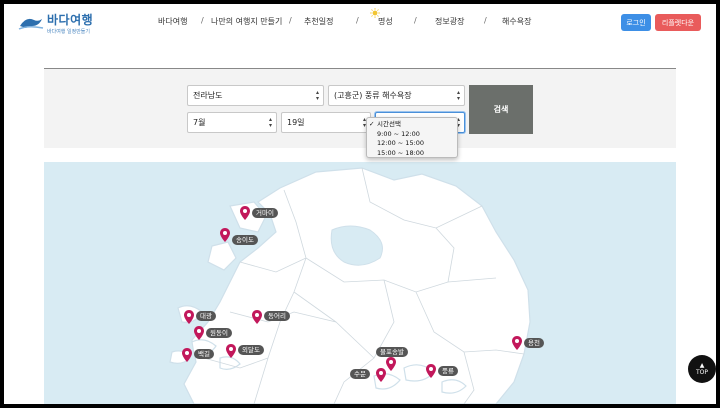 The image size is (720, 408). Describe the element at coordinates (412, 135) in the screenshot. I see `time-option-morning: 9:00 ~ 12:00` at that location.